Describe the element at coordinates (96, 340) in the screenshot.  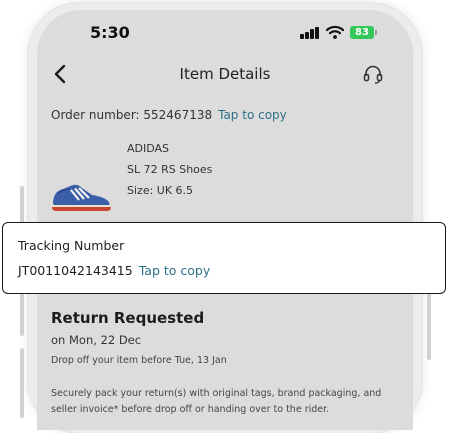
I see `return-status-date: on Mon, 22 Dec` at that location.